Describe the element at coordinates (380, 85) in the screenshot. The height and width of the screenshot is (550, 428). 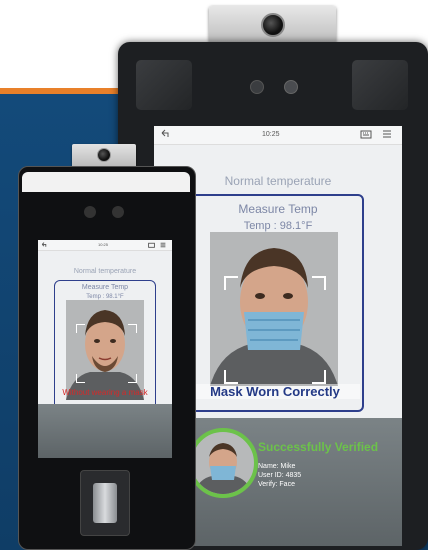
I see `right-ir-sensor` at that location.